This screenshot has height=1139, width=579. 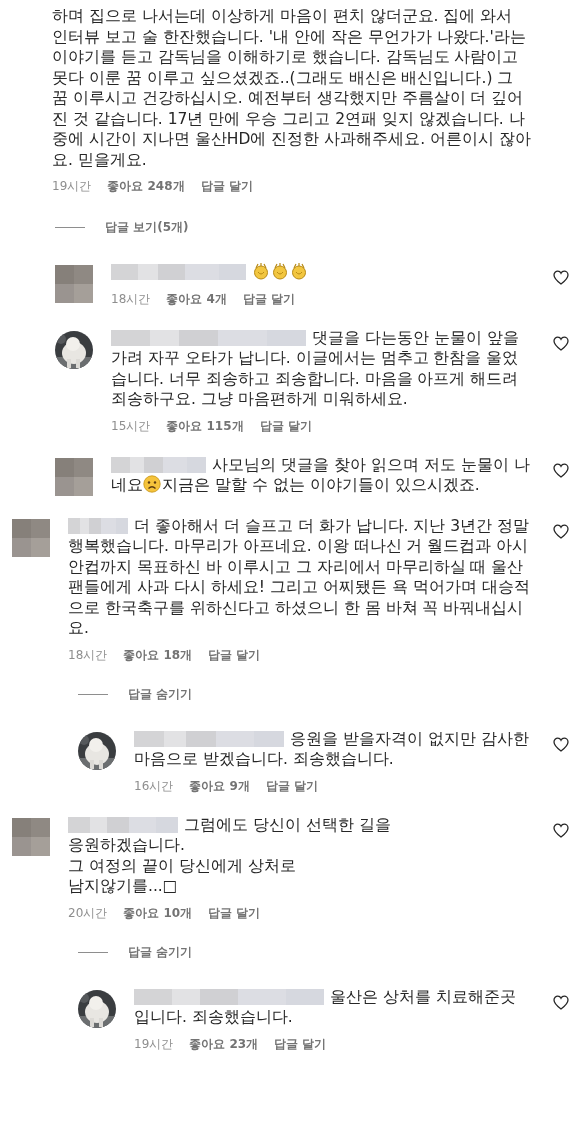 What do you see at coordinates (423, 996) in the screenshot?
I see `comment-text: 울산은 상처를 치료해준곳` at bounding box center [423, 996].